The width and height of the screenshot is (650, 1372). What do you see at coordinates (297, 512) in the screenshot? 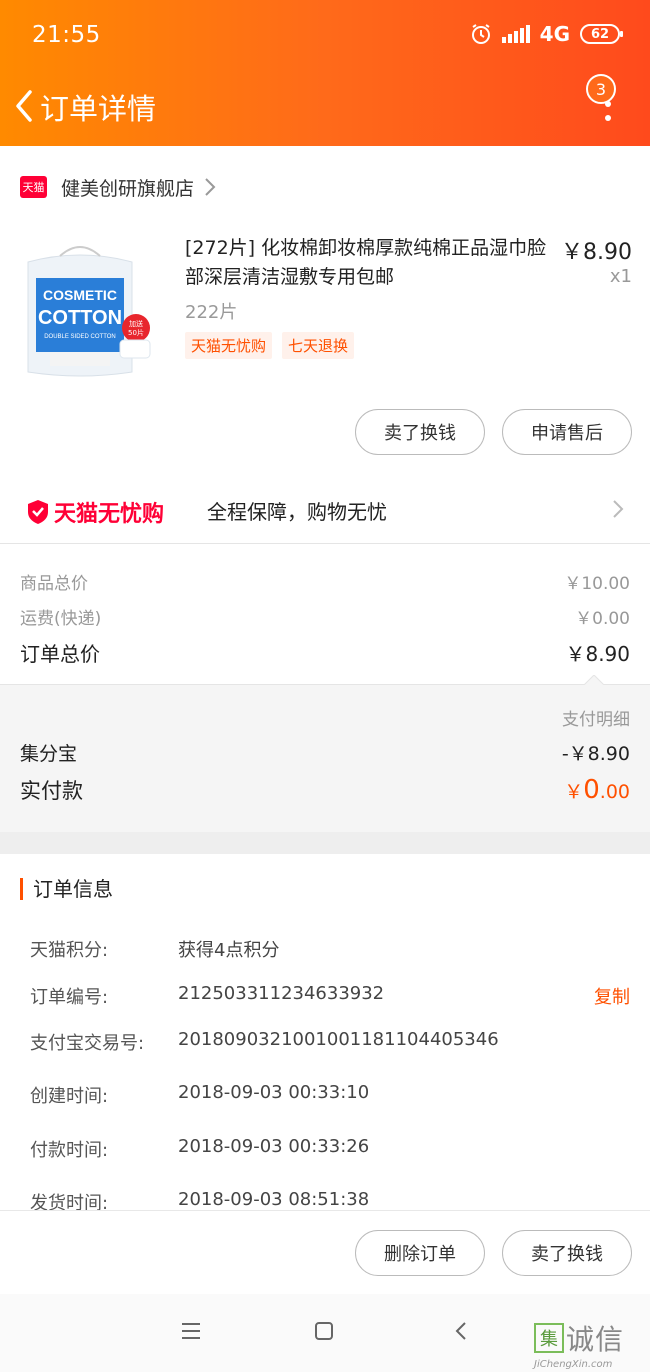
I see `guarantee-text: 全程保障，购物无忧` at bounding box center [297, 512].